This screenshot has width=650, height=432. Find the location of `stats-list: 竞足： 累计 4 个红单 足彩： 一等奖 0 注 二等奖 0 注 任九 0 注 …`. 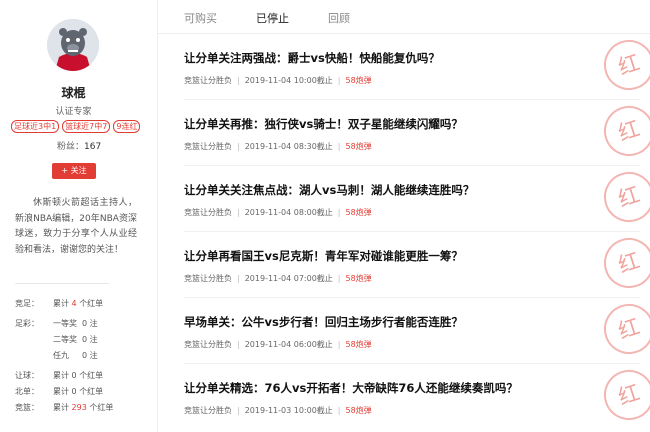

stats-list: 竞足： 累计 4 个红单 足彩： 一等奖 0 注 二等奖 0 注 任九 0 注 … is located at coordinates (80, 356).